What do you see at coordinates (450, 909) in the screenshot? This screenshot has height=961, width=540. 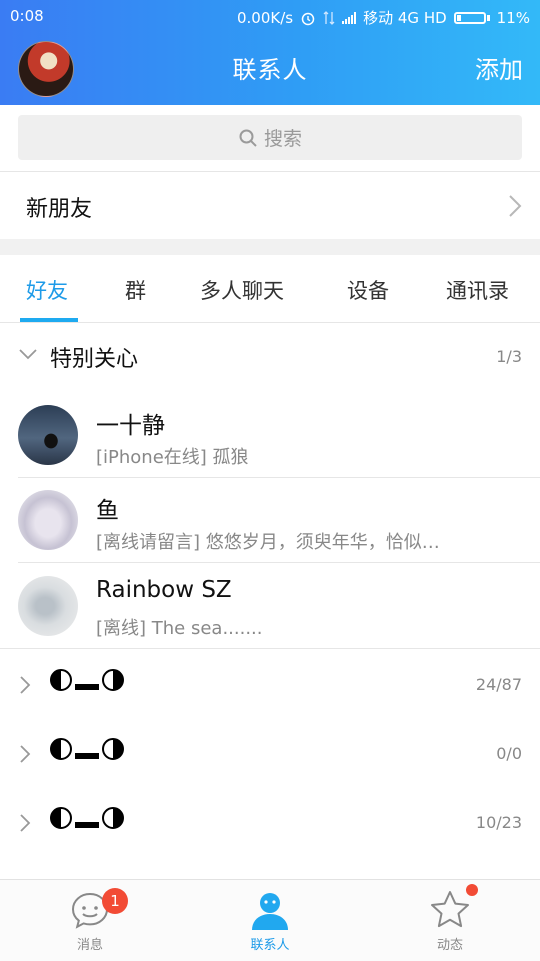 I see `star-icon` at bounding box center [450, 909].